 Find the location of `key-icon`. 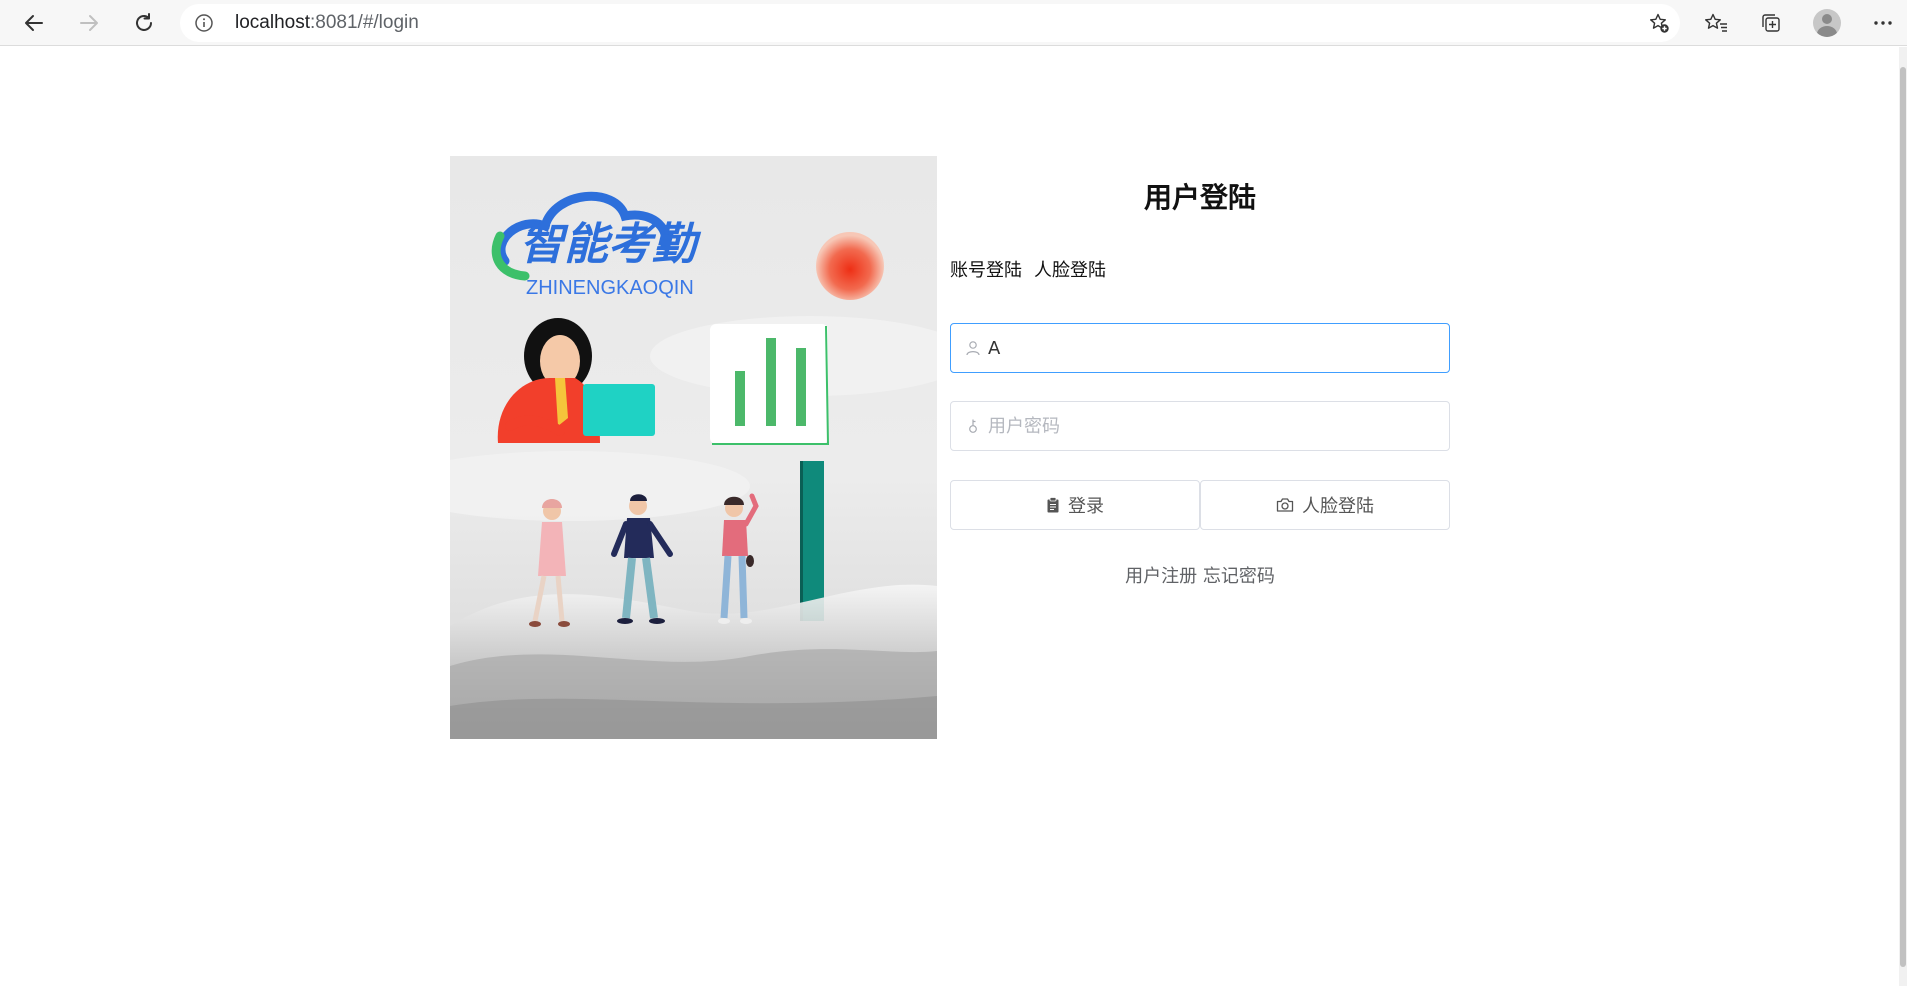

key-icon is located at coordinates (973, 428).